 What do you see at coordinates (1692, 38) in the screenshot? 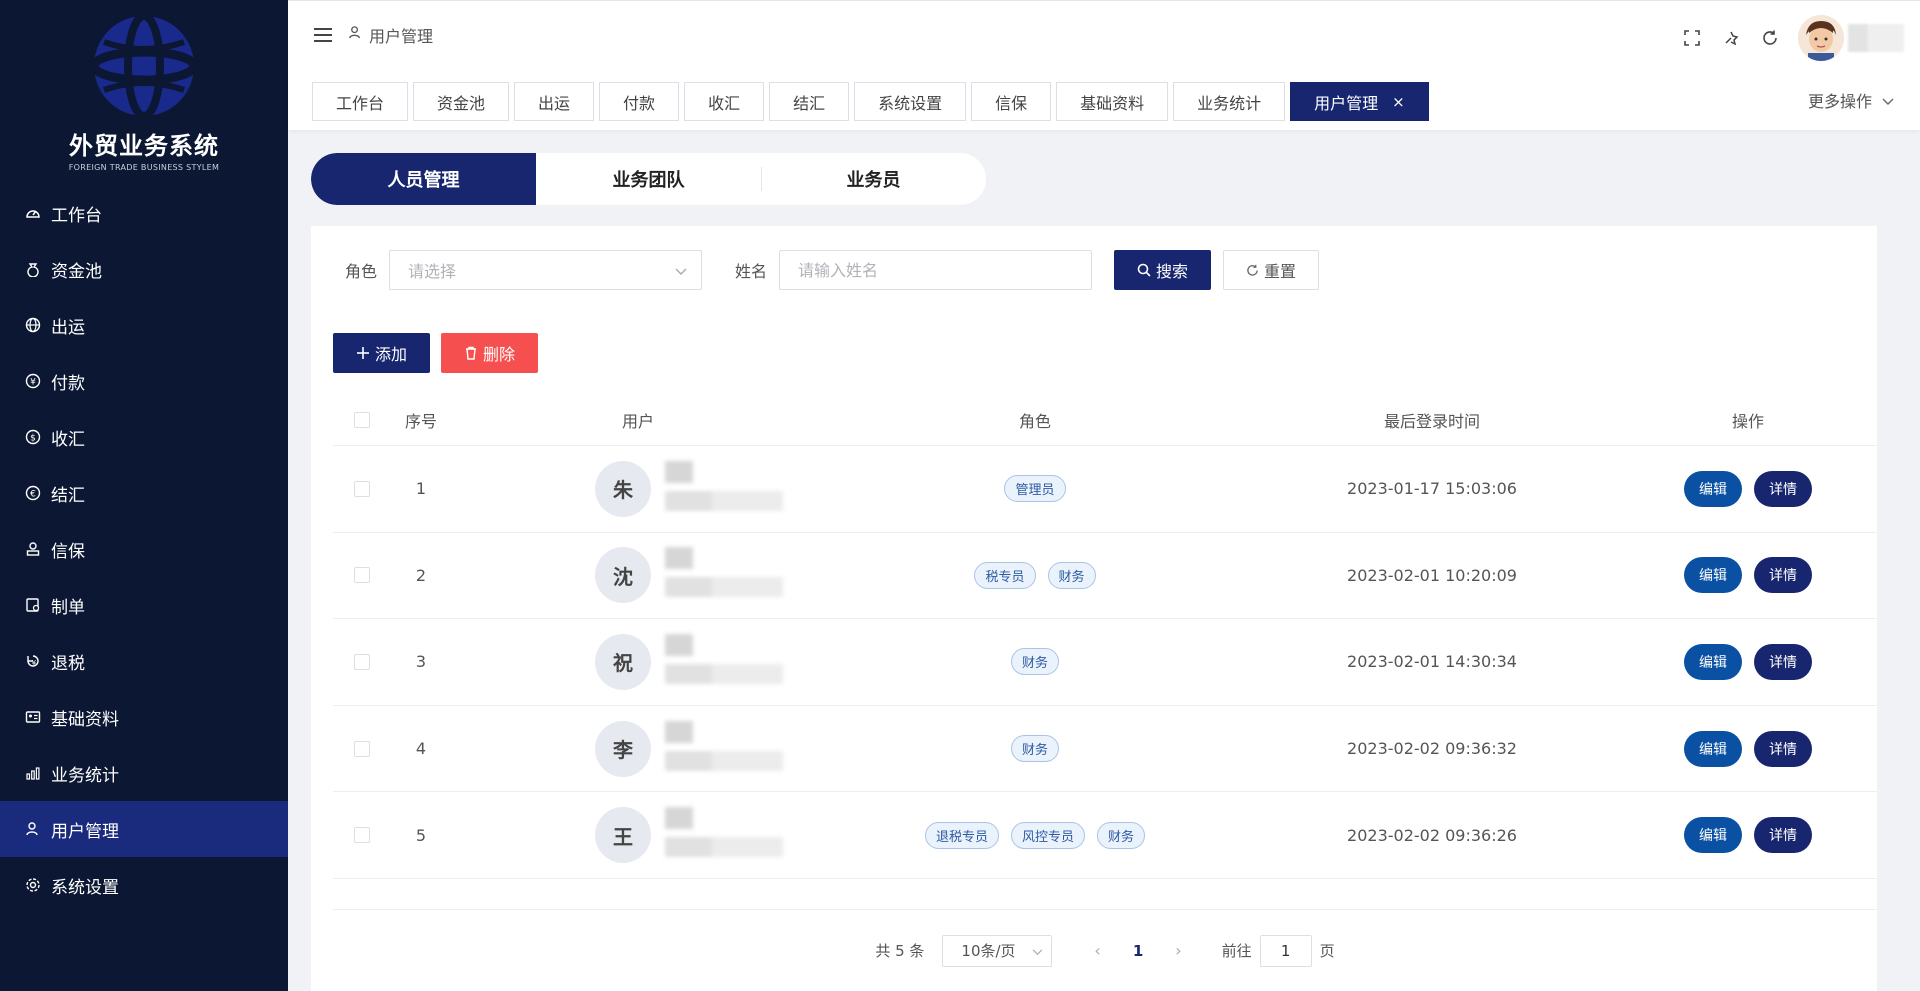
I see `fullscreen-icon` at bounding box center [1692, 38].